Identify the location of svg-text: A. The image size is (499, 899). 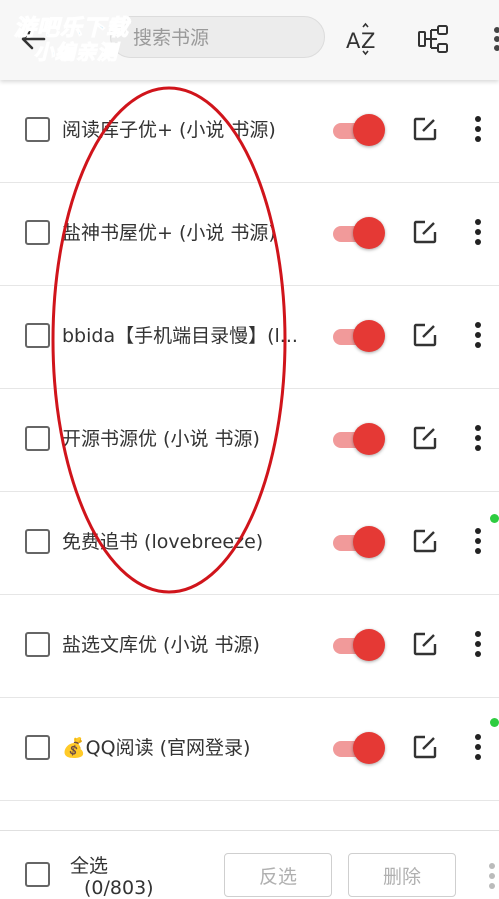
(353, 41).